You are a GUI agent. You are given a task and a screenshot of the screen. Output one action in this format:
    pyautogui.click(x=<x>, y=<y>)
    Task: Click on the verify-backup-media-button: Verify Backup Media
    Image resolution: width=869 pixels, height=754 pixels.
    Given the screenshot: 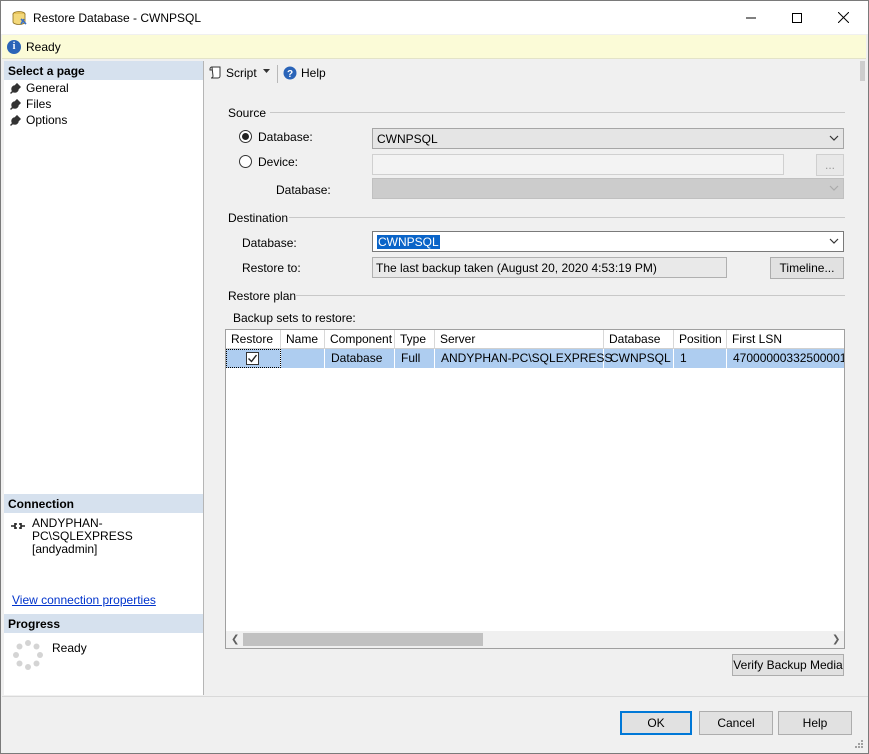 What is the action you would take?
    pyautogui.click(x=788, y=665)
    